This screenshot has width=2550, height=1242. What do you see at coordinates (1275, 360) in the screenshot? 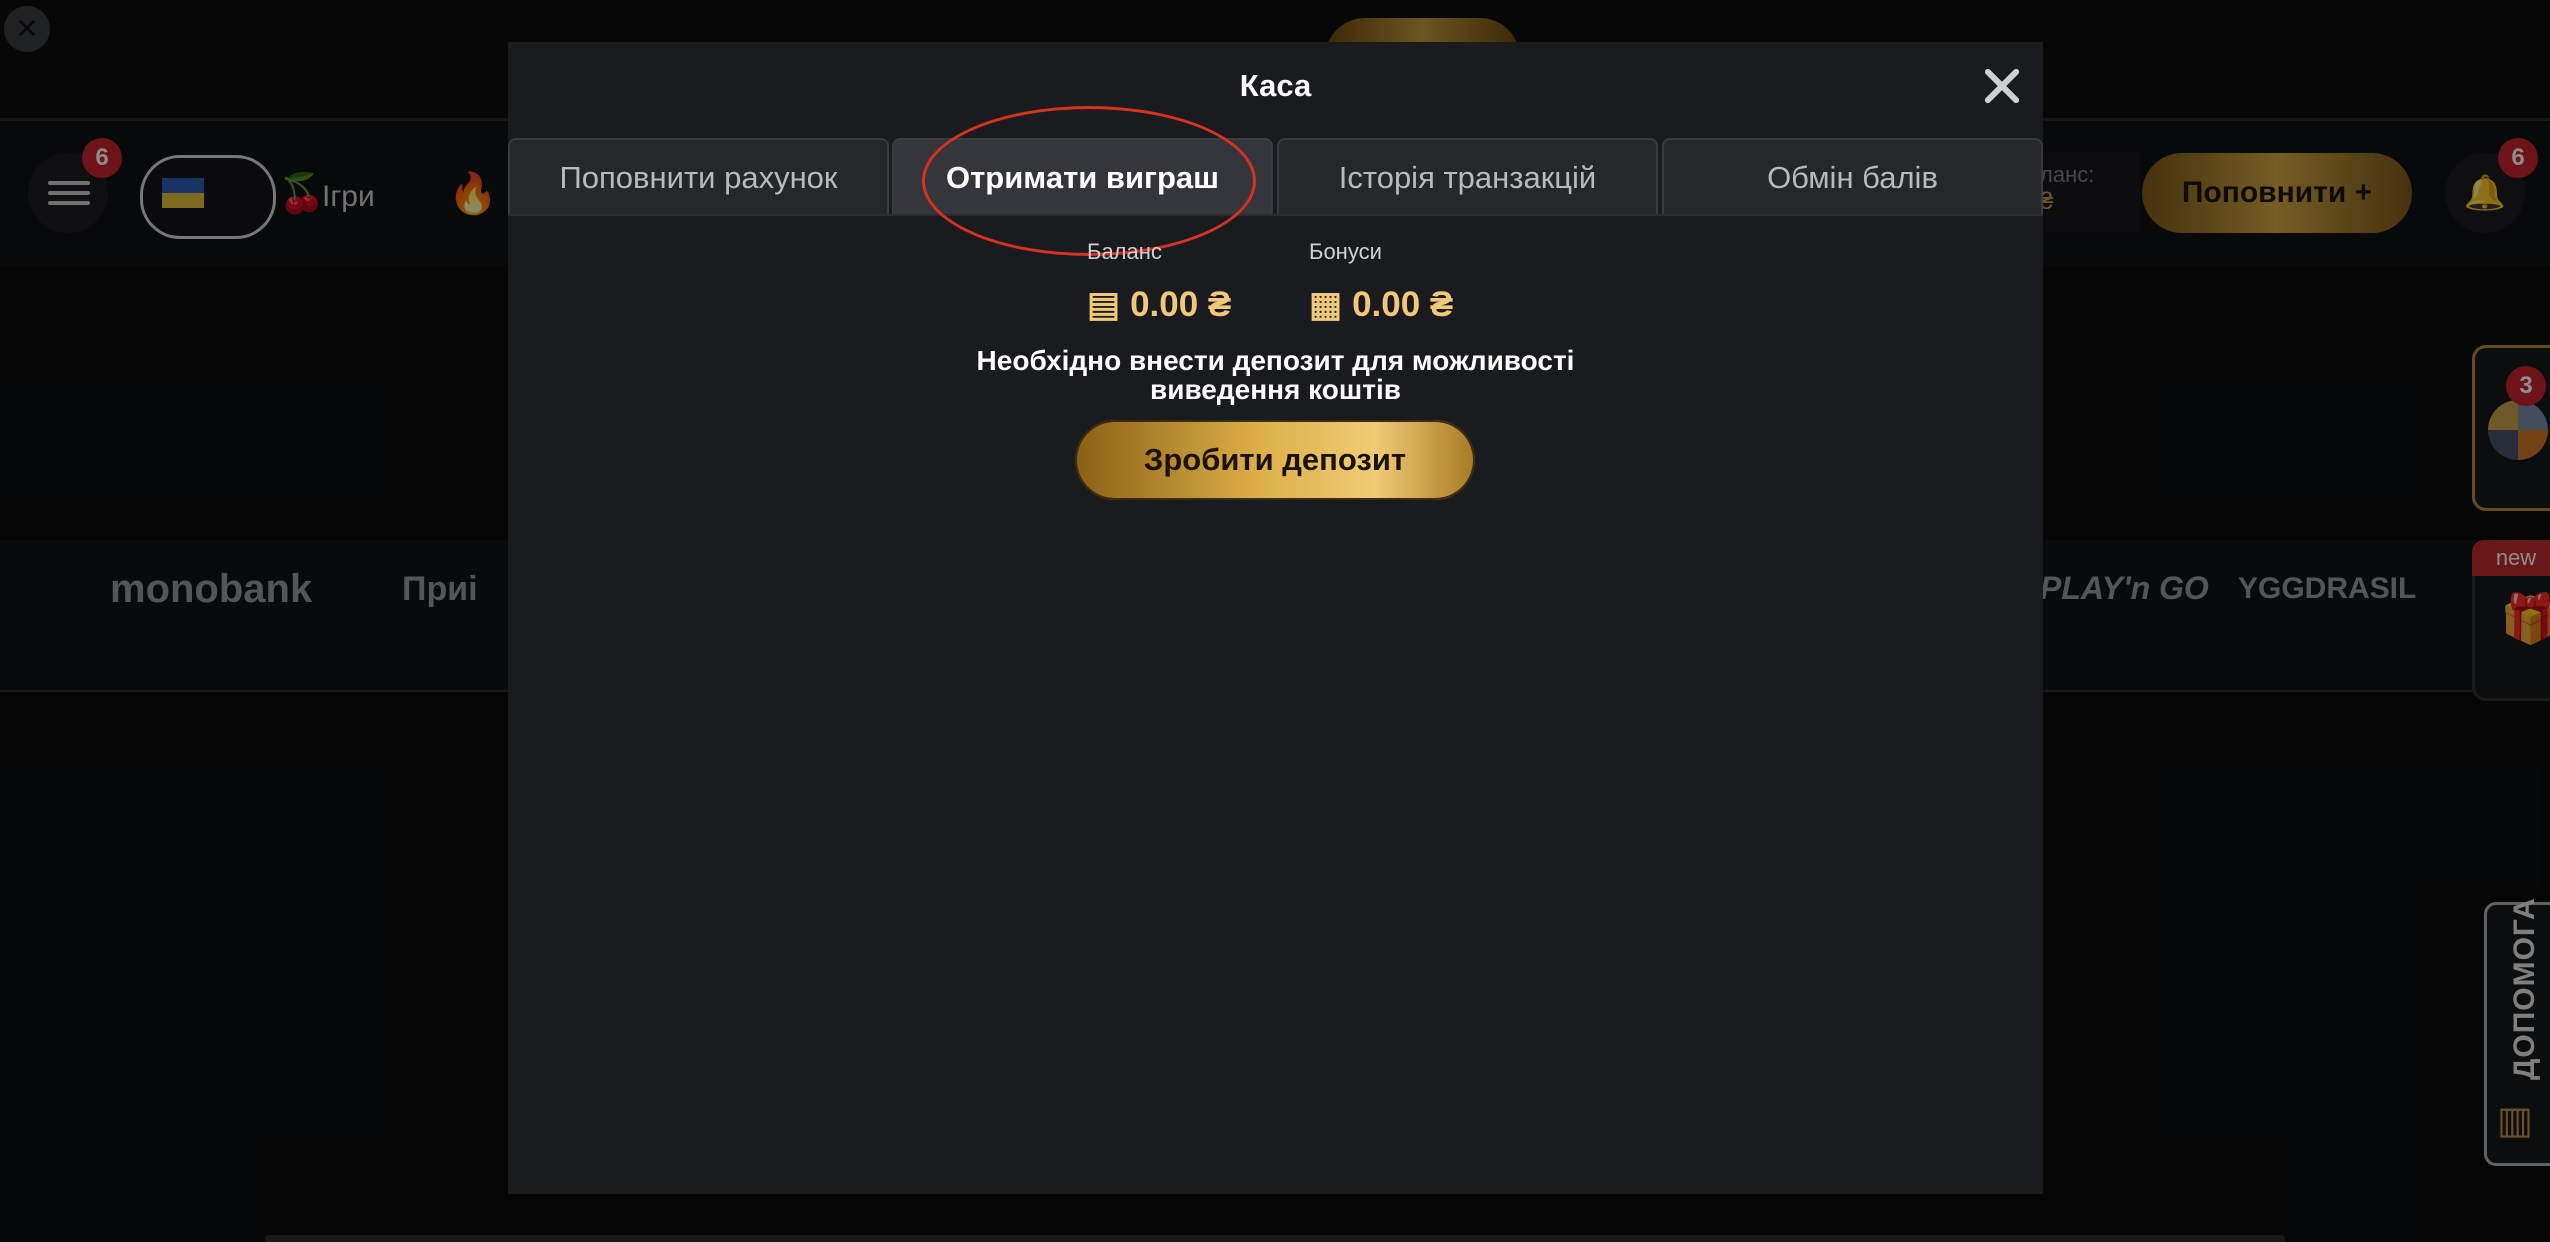
I see `message-line-1: Необхідно внести депозит для можливості` at bounding box center [1275, 360].